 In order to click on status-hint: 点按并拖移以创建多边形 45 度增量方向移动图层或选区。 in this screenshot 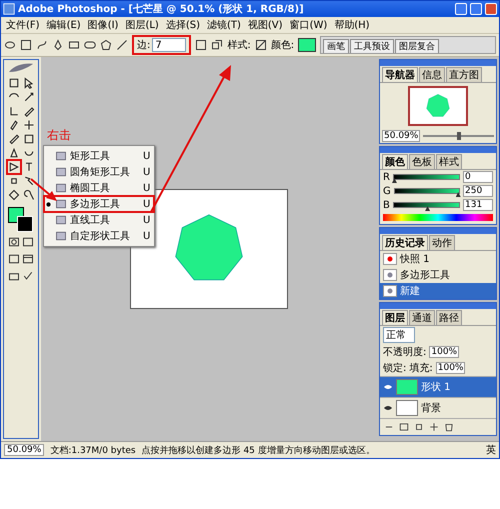, I will do `click(258, 450)`.